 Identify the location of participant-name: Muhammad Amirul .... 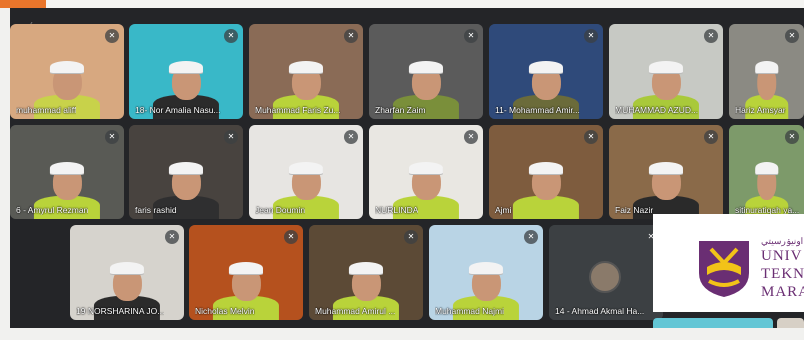
(355, 311).